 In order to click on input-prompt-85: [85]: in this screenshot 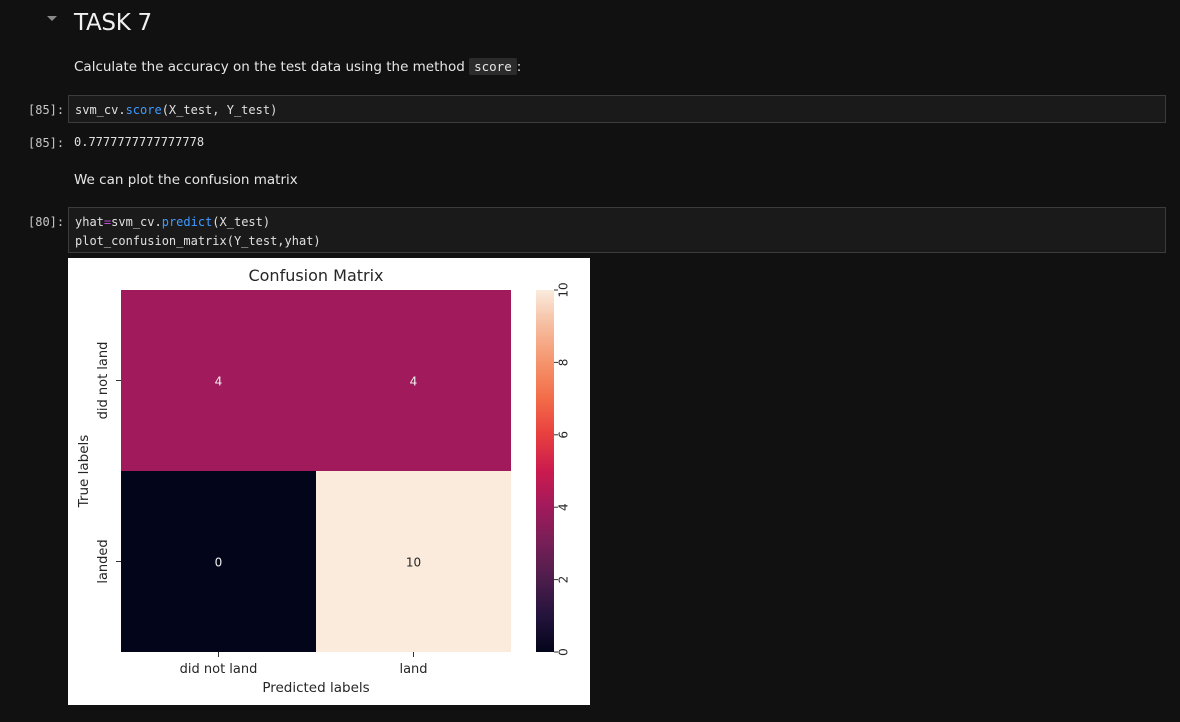, I will do `click(46, 110)`.